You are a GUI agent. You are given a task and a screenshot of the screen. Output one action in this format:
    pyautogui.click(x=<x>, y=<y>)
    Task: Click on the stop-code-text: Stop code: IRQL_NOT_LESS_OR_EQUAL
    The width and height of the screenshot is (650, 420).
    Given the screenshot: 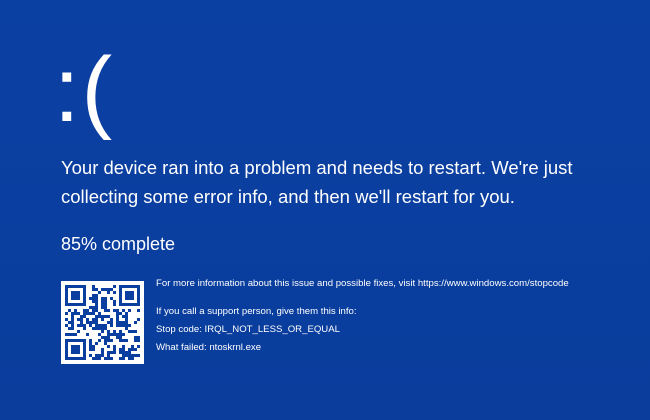 What is the action you would take?
    pyautogui.click(x=248, y=329)
    